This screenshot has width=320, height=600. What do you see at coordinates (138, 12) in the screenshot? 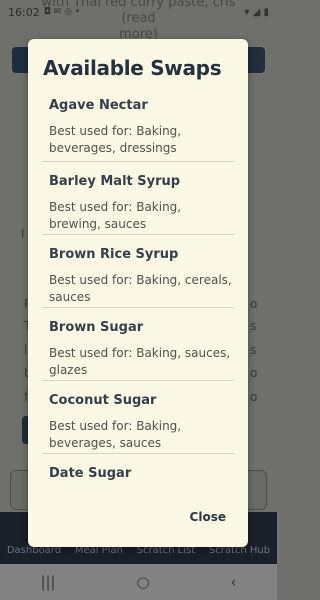
I see `status-bar: 16:02 ◘ ✉ ◎ • ▾ ◢ ▮` at bounding box center [138, 12].